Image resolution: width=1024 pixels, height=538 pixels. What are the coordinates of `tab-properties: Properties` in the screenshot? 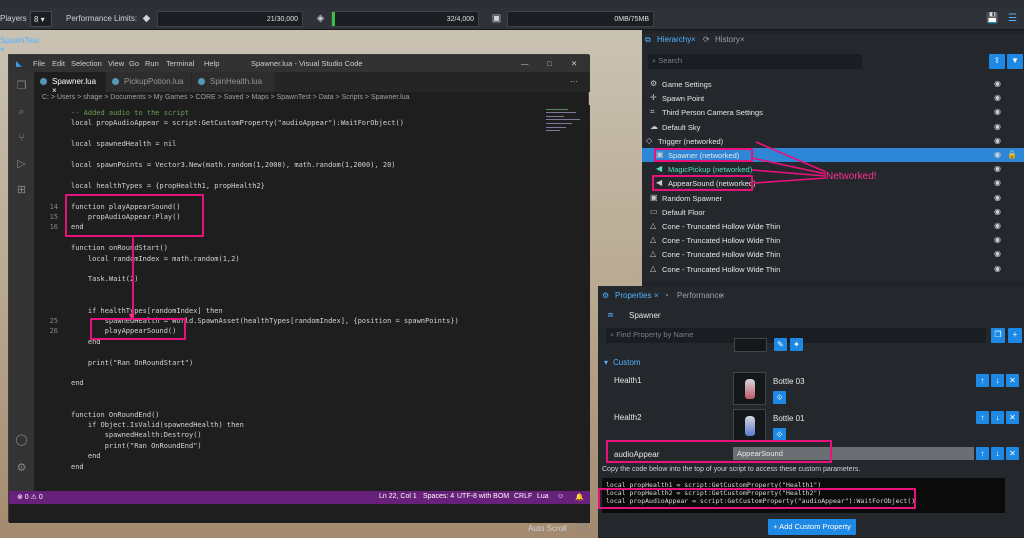 It's located at (633, 295).